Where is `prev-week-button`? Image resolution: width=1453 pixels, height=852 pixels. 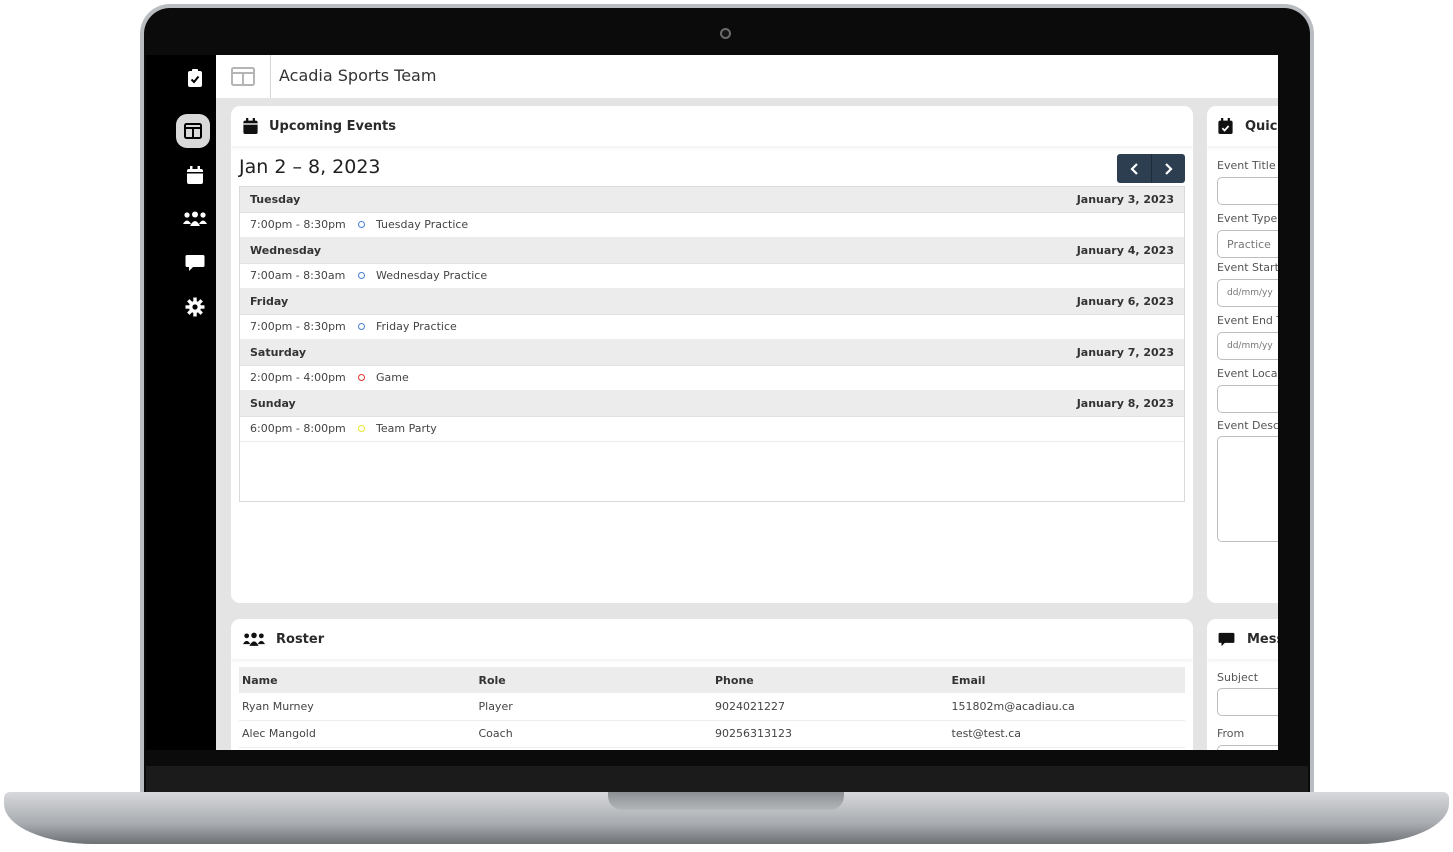 prev-week-button is located at coordinates (1134, 168).